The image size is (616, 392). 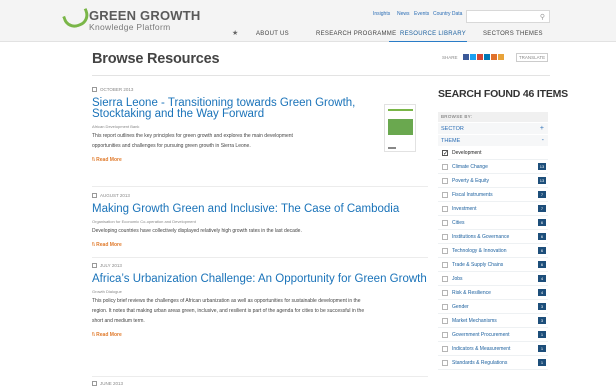 What do you see at coordinates (470, 181) in the screenshot?
I see `theme-filter-label: Poverty & Equity` at bounding box center [470, 181].